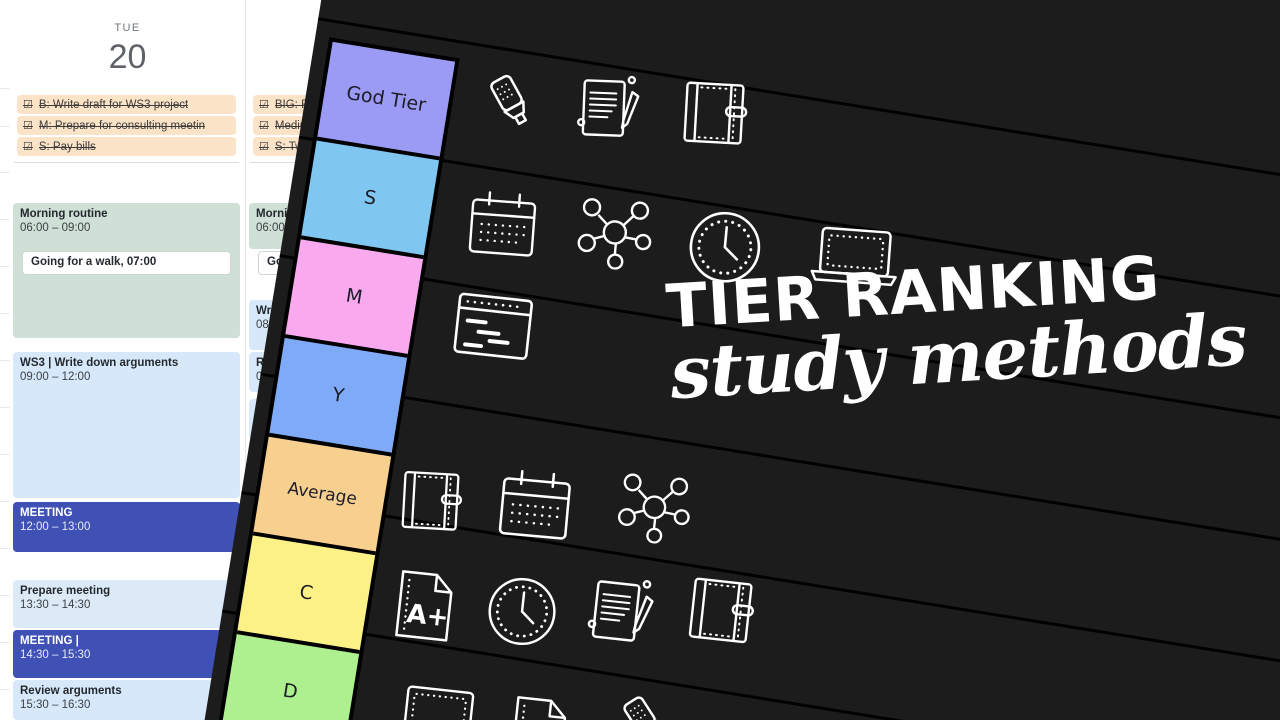 This screenshot has height=720, width=1280. What do you see at coordinates (522, 612) in the screenshot?
I see `clock-icon` at bounding box center [522, 612].